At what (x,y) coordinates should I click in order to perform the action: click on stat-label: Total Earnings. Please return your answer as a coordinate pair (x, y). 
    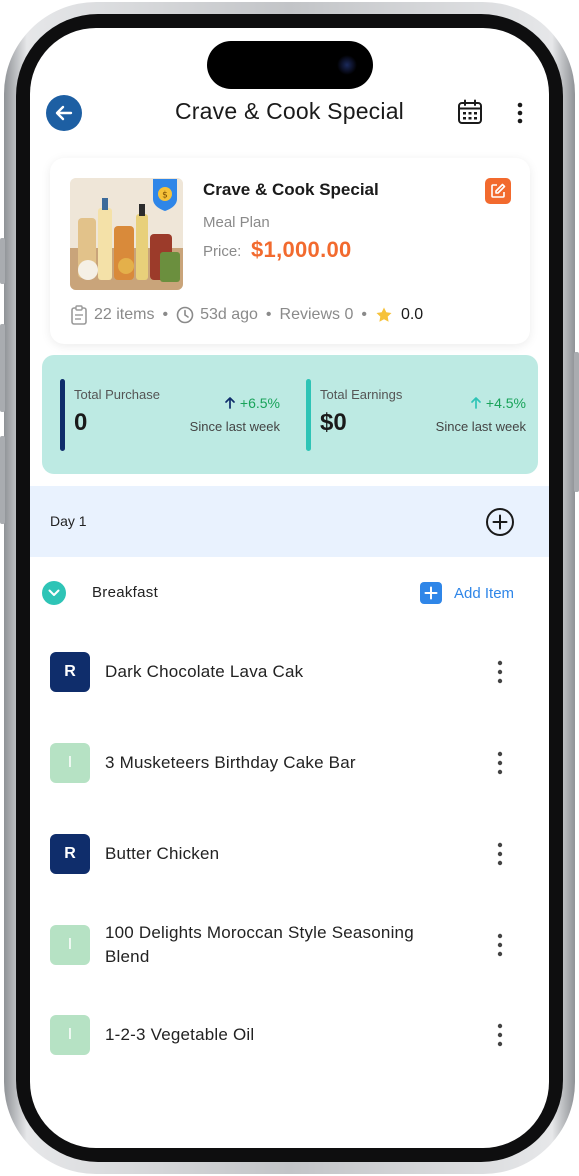
    Looking at the image, I should click on (361, 394).